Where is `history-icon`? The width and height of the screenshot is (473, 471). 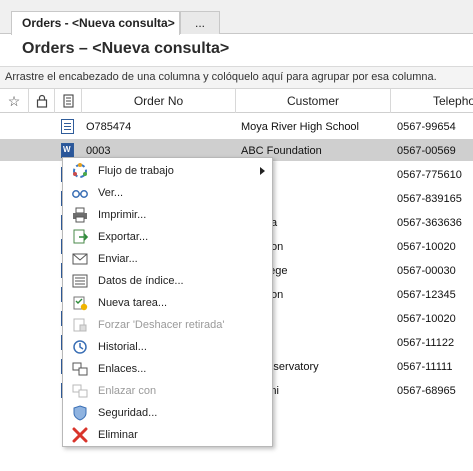
history-icon is located at coordinates (80, 347).